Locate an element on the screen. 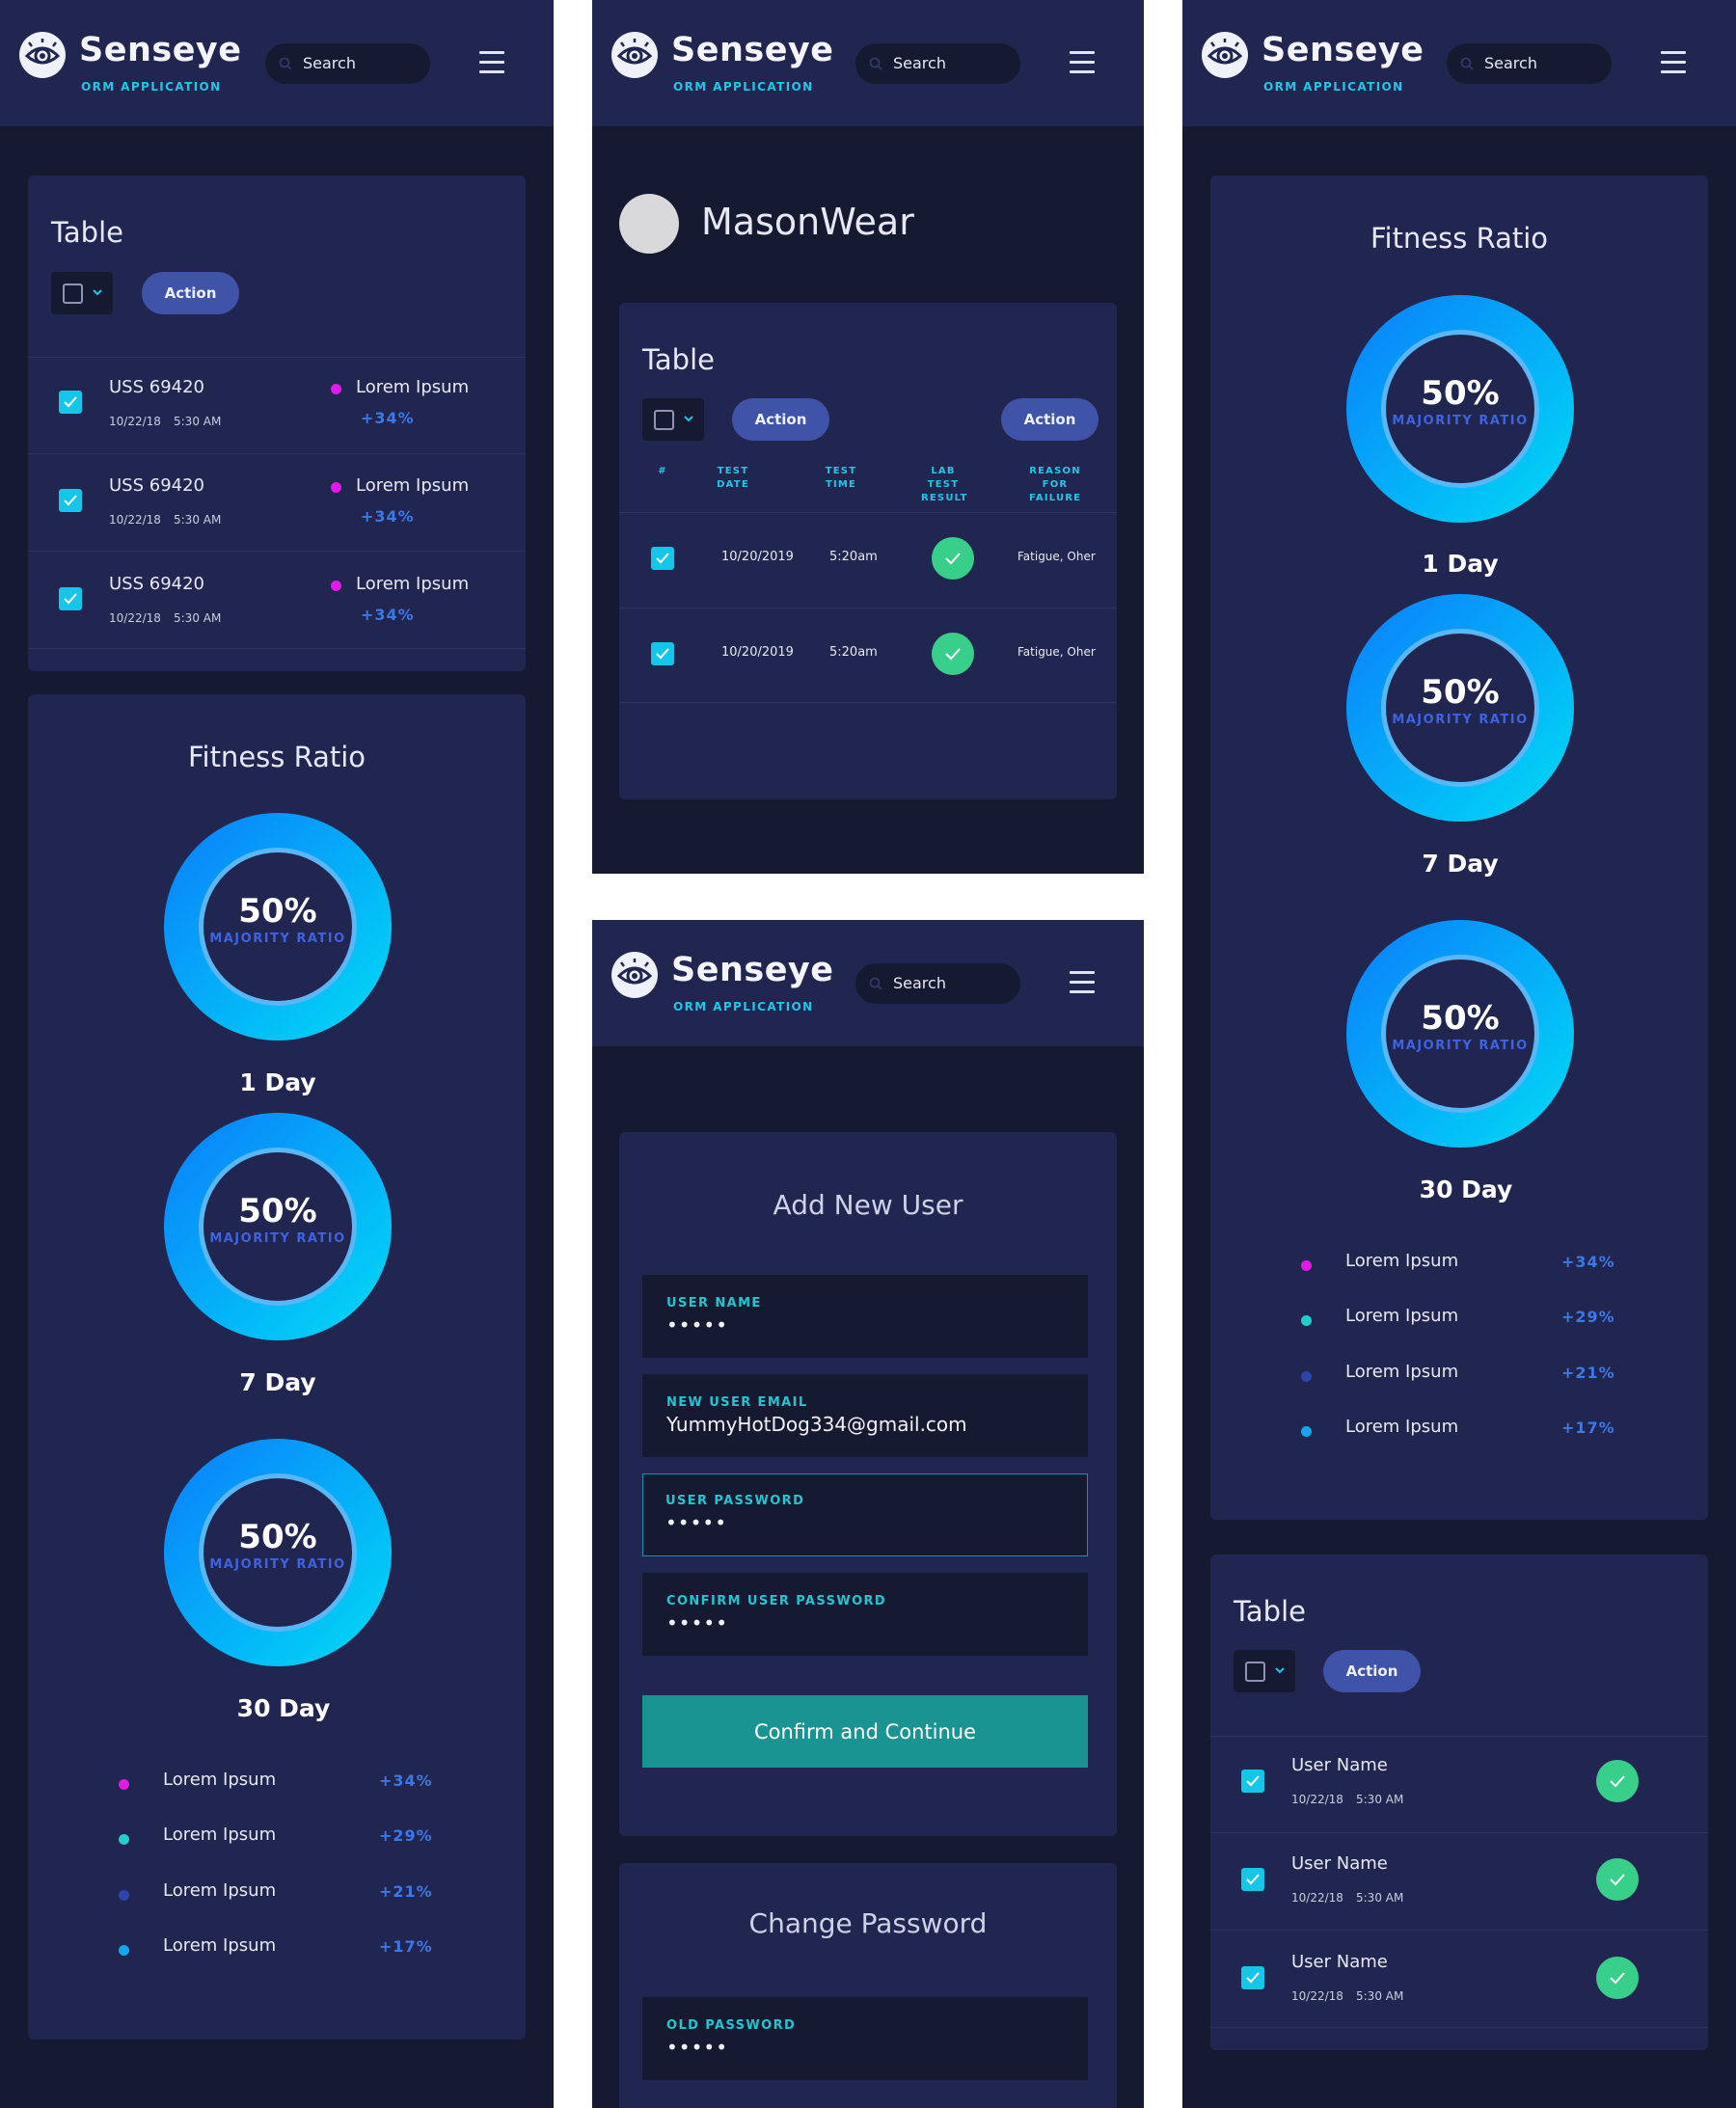 The width and height of the screenshot is (1736, 2108). brand-subtitle: ORM APPLICATION is located at coordinates (743, 1006).